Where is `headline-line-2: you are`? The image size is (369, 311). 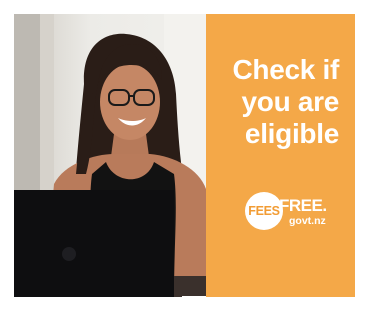 headline-line-2: you are is located at coordinates (290, 101).